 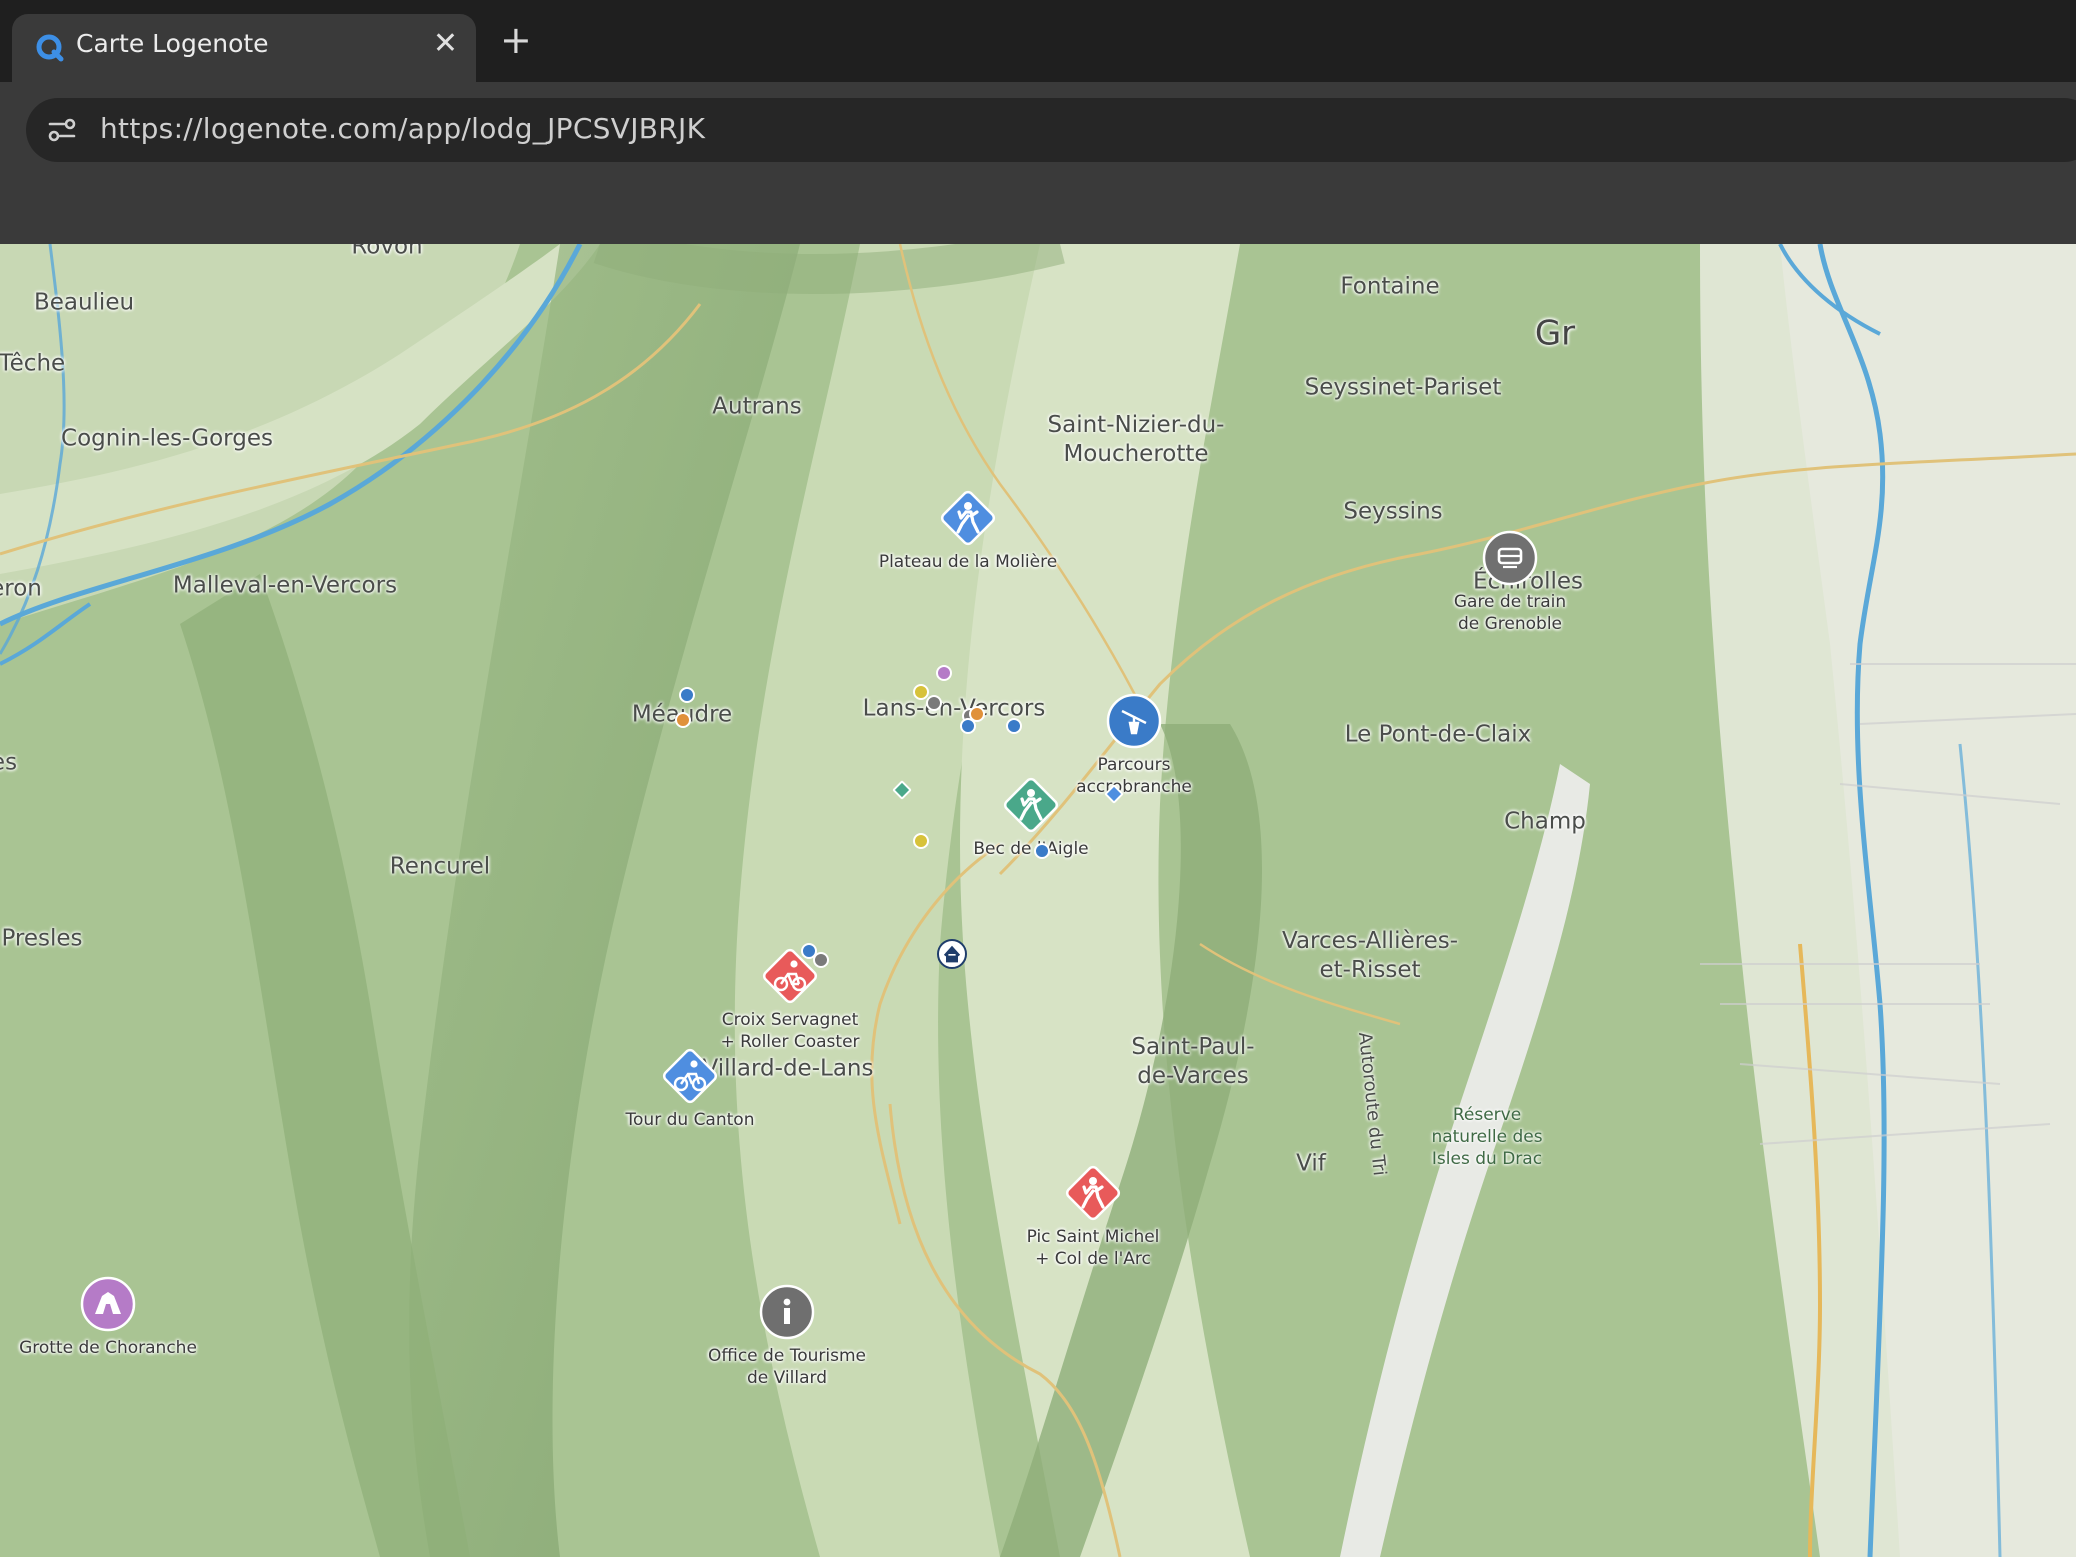 I want to click on poi-label-tour: Tour du Canton, so click(x=690, y=1120).